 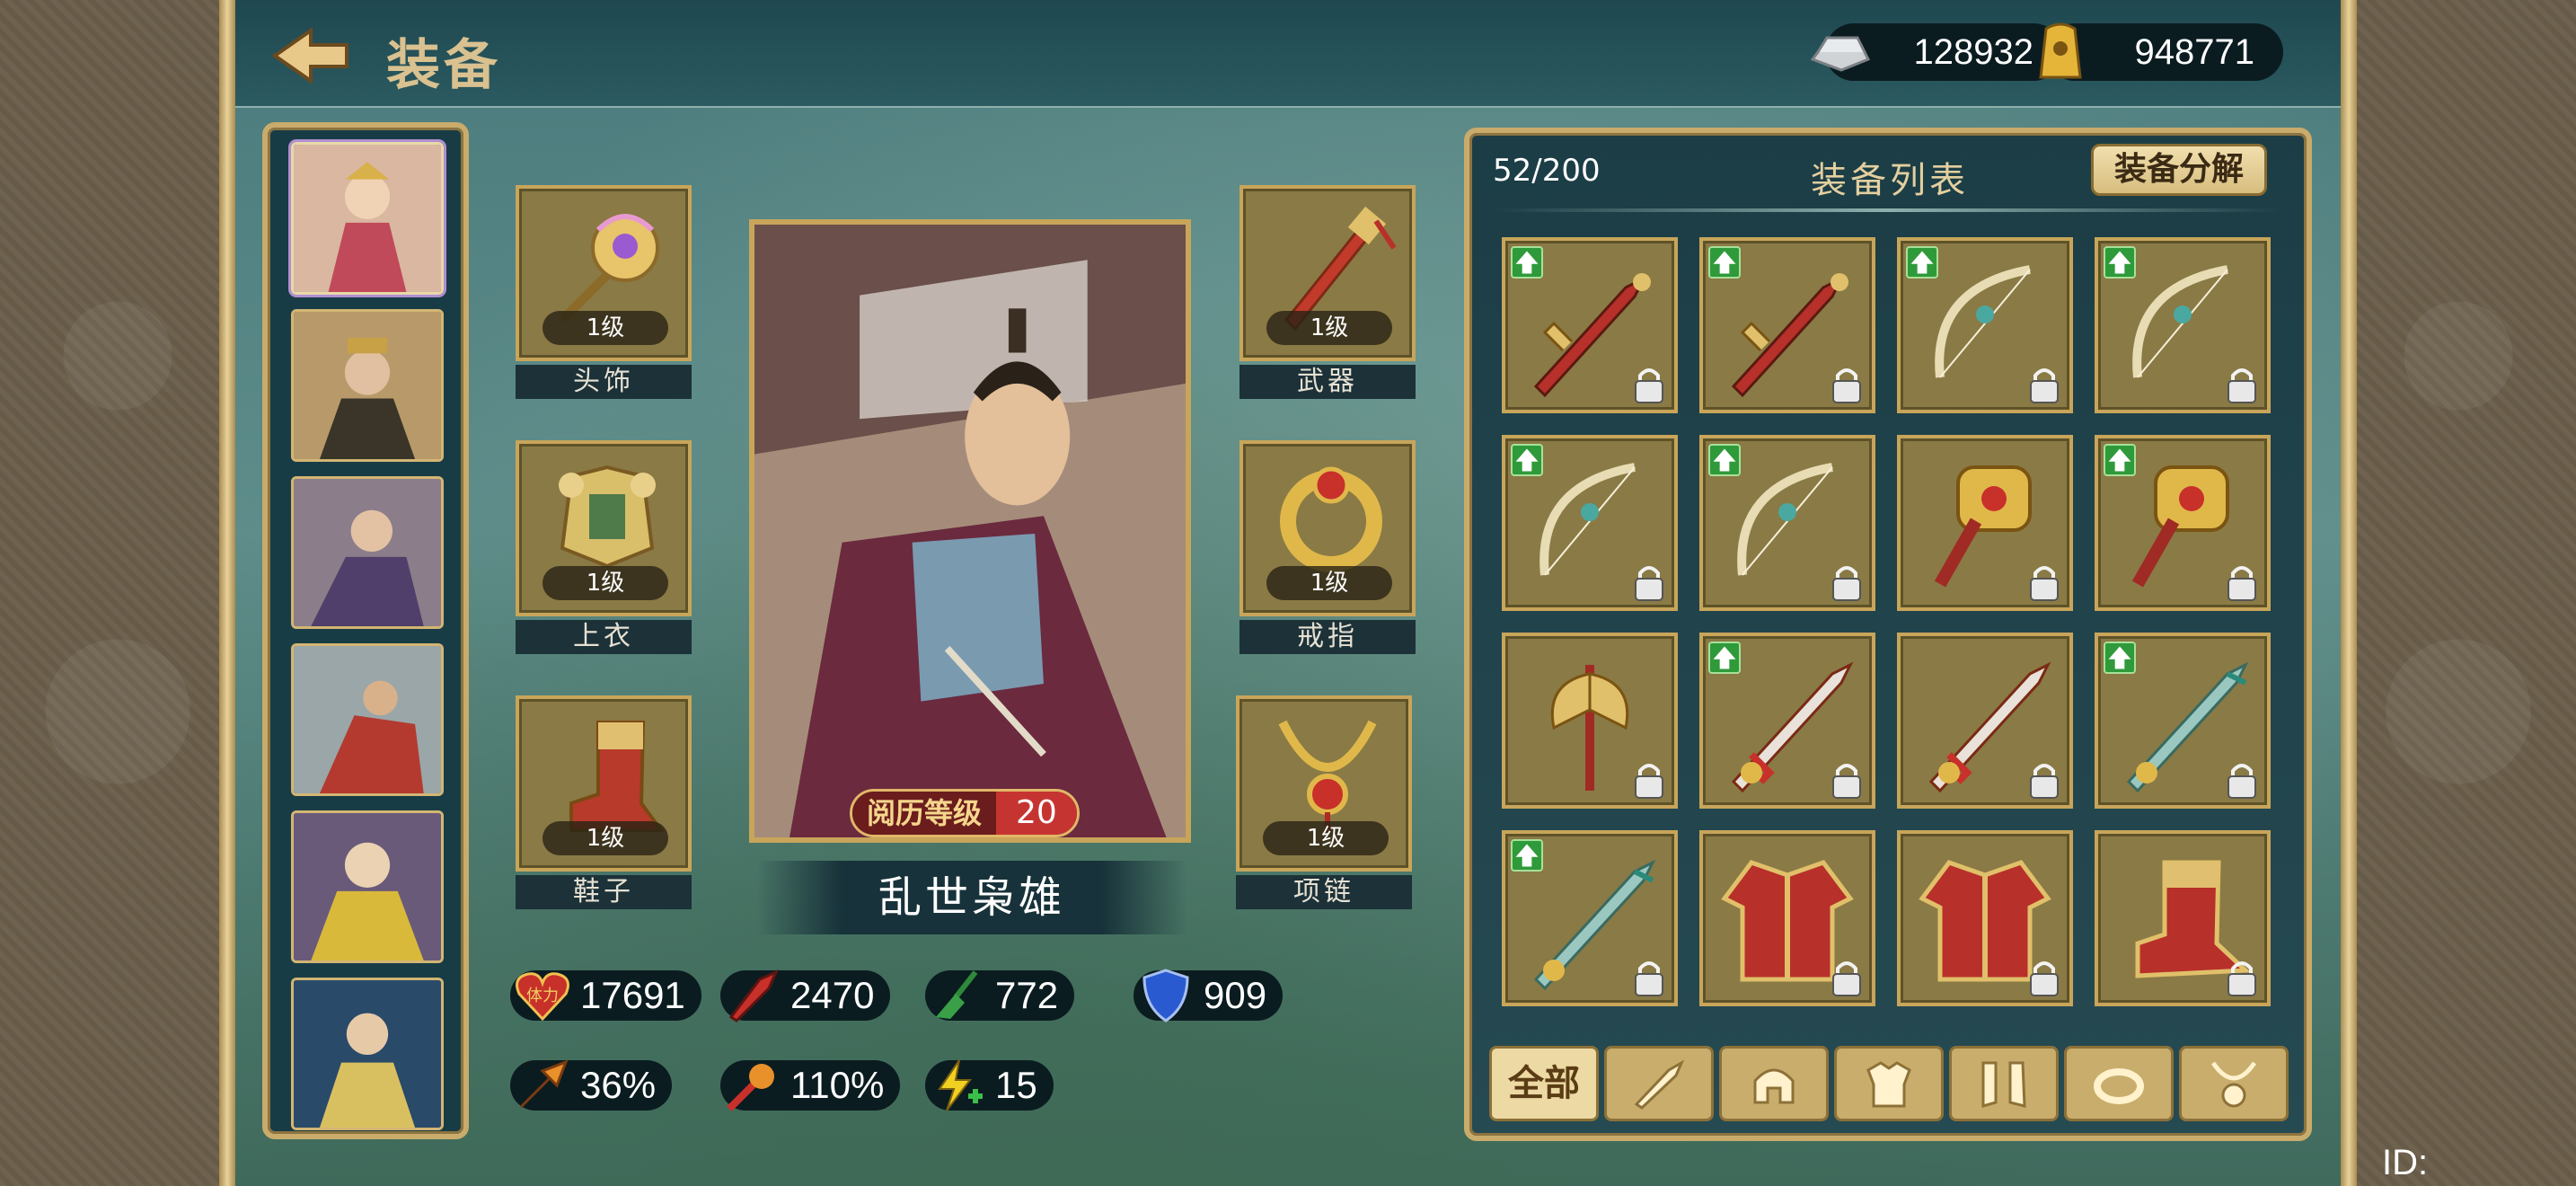 I want to click on tab-necklace, so click(x=2234, y=1083).